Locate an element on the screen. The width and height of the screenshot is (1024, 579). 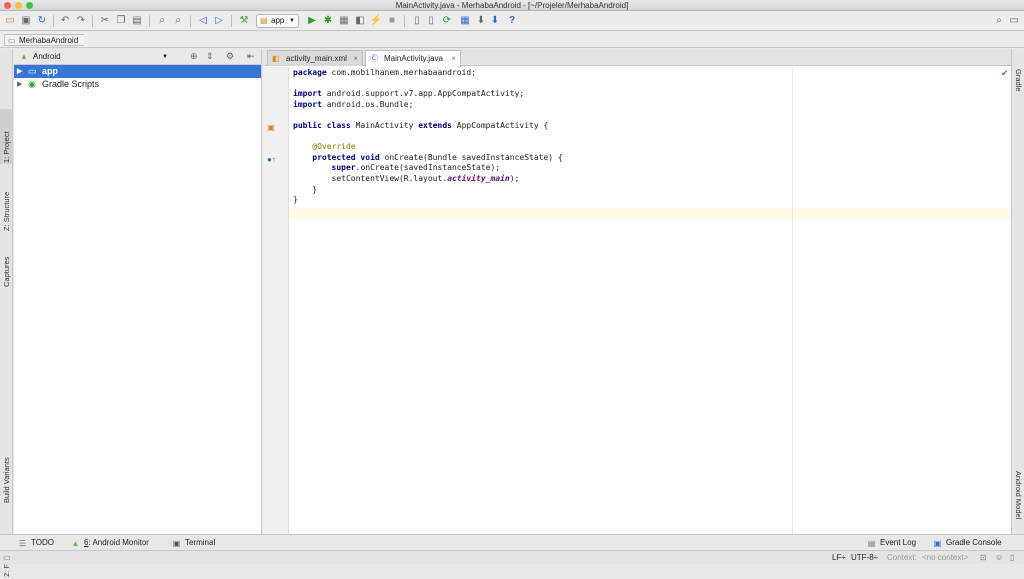
device-icon: ▯ is located at coordinates (431, 21).